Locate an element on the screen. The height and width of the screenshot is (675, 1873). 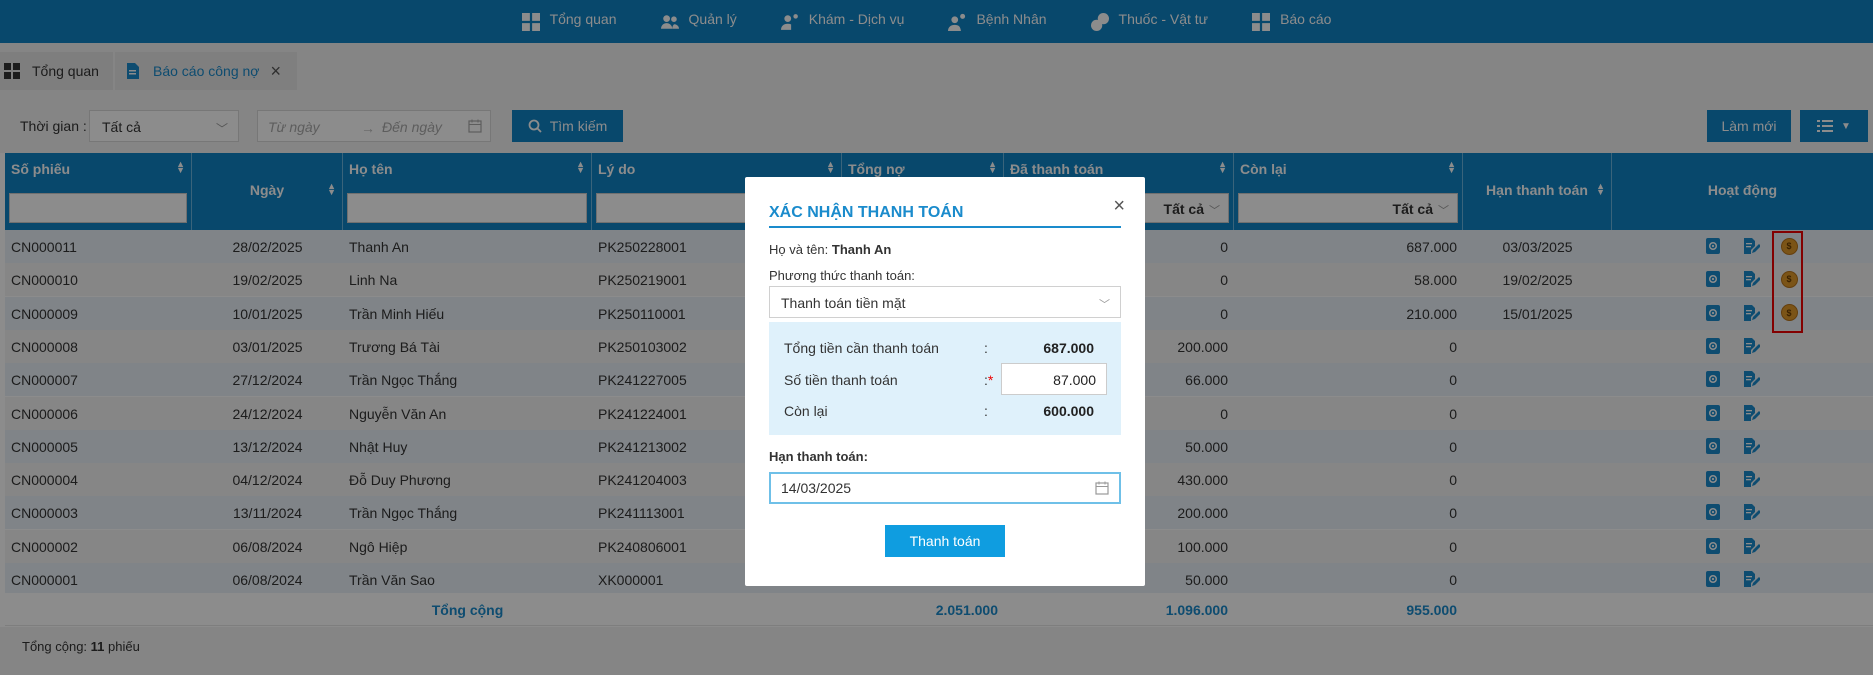
payment-method-select: Thanh toán tiền mặt ﹀ is located at coordinates (945, 302).